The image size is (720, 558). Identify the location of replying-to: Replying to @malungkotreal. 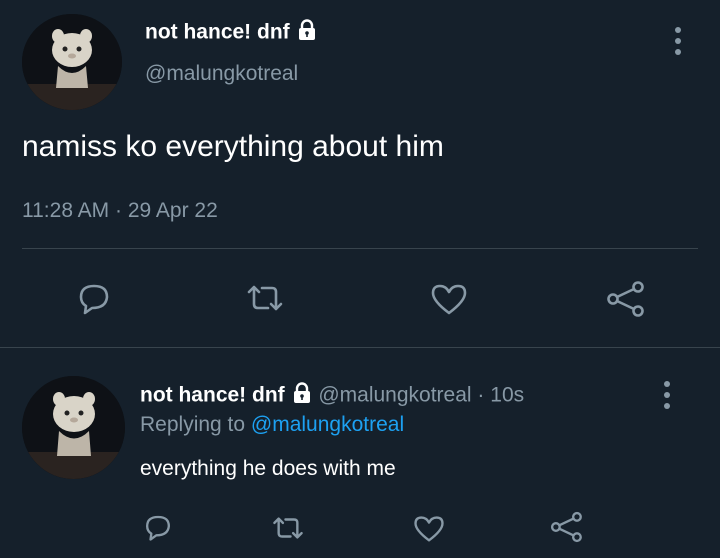
(272, 425).